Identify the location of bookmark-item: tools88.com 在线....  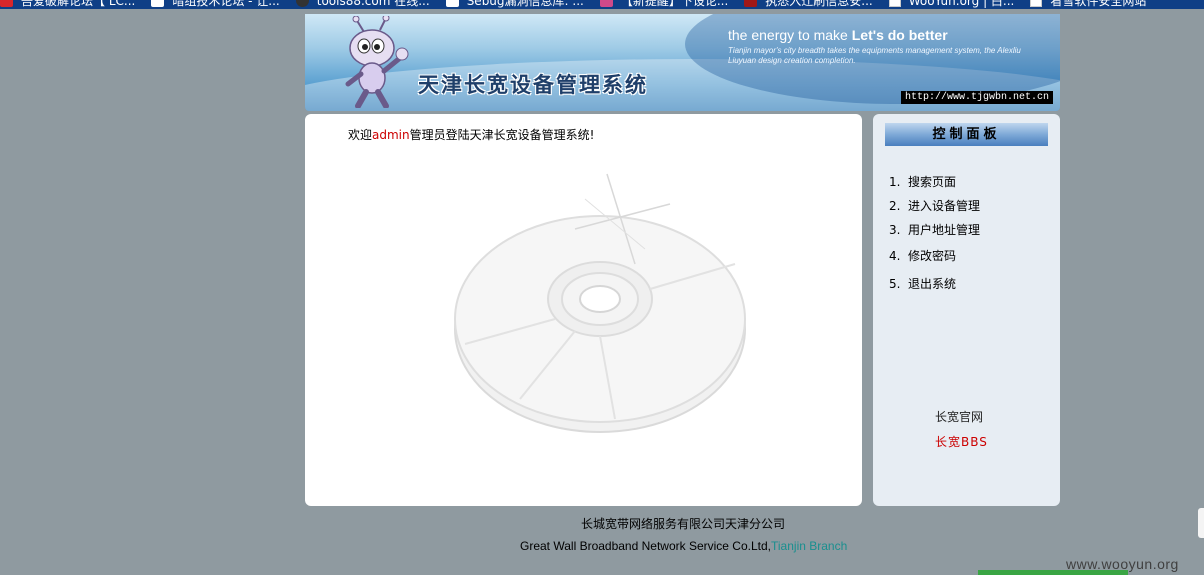
(362, 4).